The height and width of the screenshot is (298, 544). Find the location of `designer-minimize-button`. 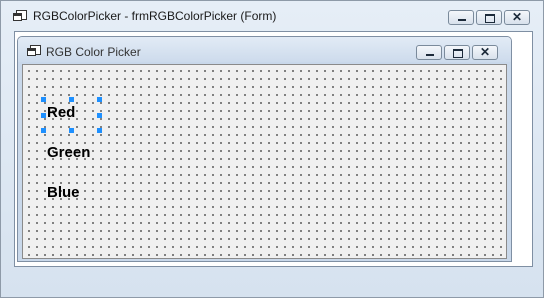

designer-minimize-button is located at coordinates (461, 17).